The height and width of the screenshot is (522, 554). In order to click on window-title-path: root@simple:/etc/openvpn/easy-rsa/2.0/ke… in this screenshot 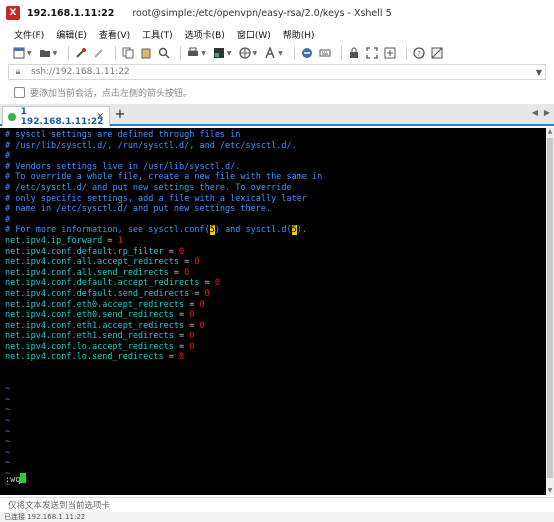, I will do `click(262, 13)`.